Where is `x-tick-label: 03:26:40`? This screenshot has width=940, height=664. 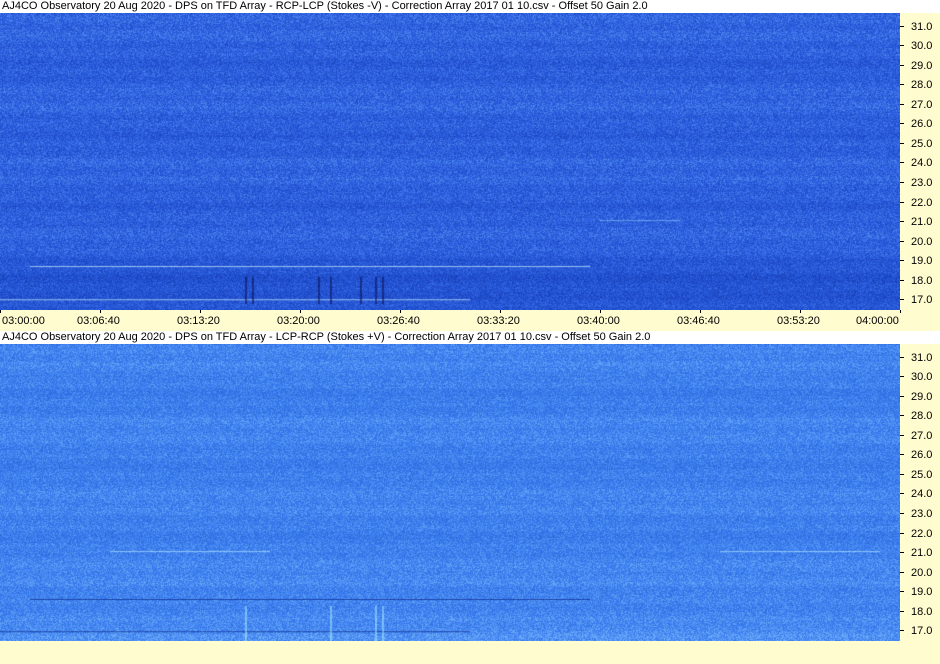
x-tick-label: 03:26:40 is located at coordinates (398, 321).